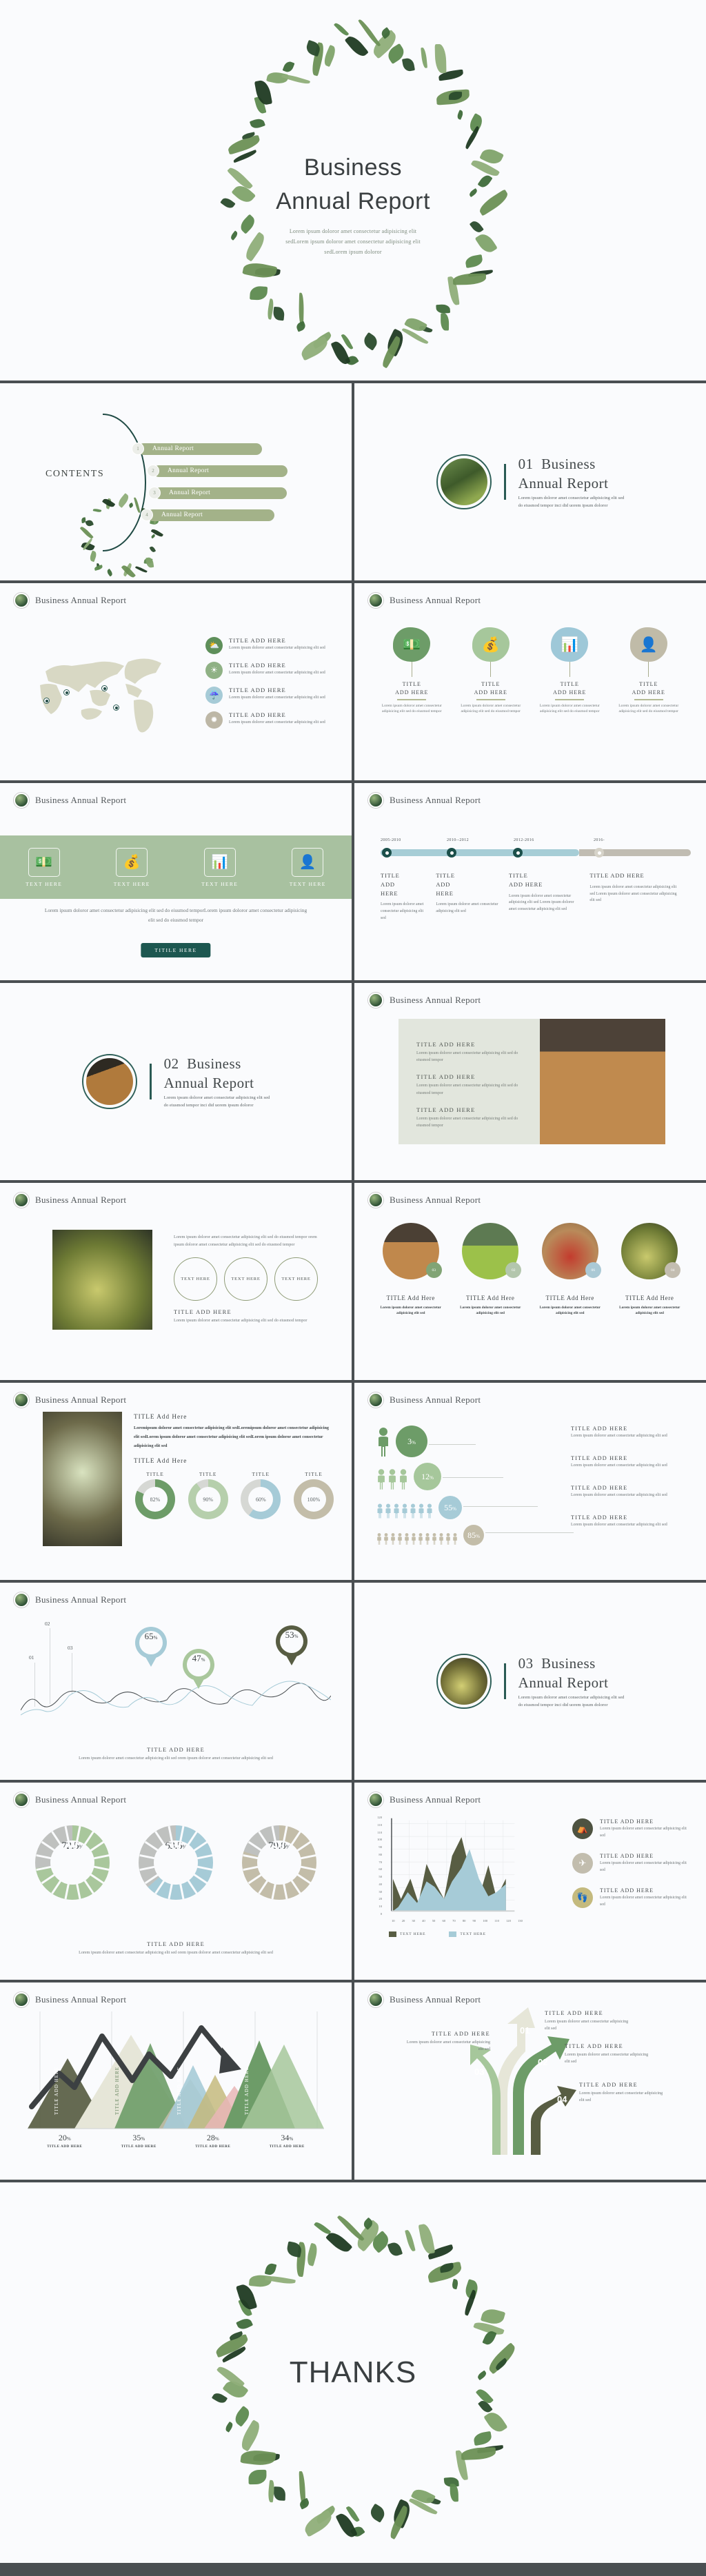 This screenshot has height=2576, width=706. Describe the element at coordinates (179, 2091) in the screenshot. I see `svg-text: TITLE ADD HERE` at that location.